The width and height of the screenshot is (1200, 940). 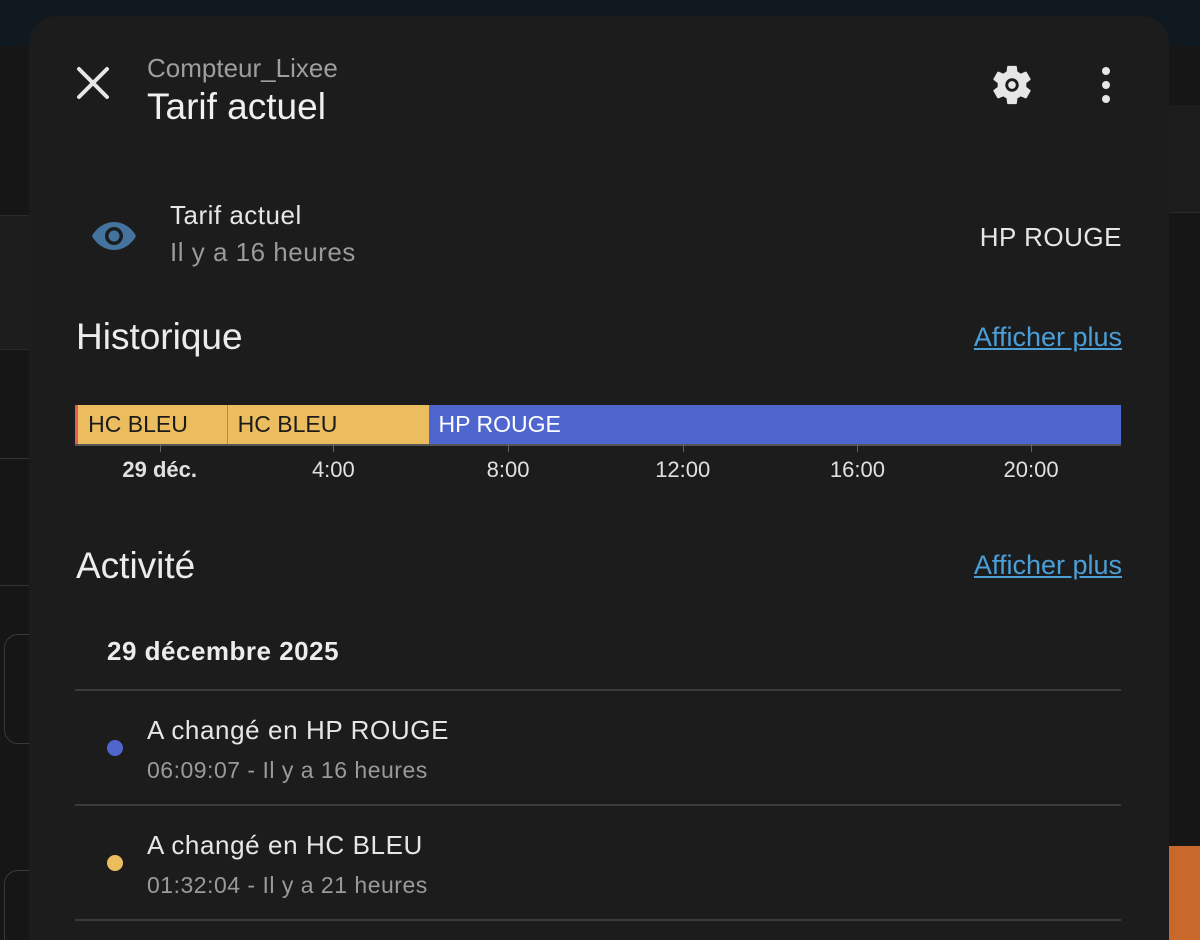 I want to click on close-button, so click(x=93, y=83).